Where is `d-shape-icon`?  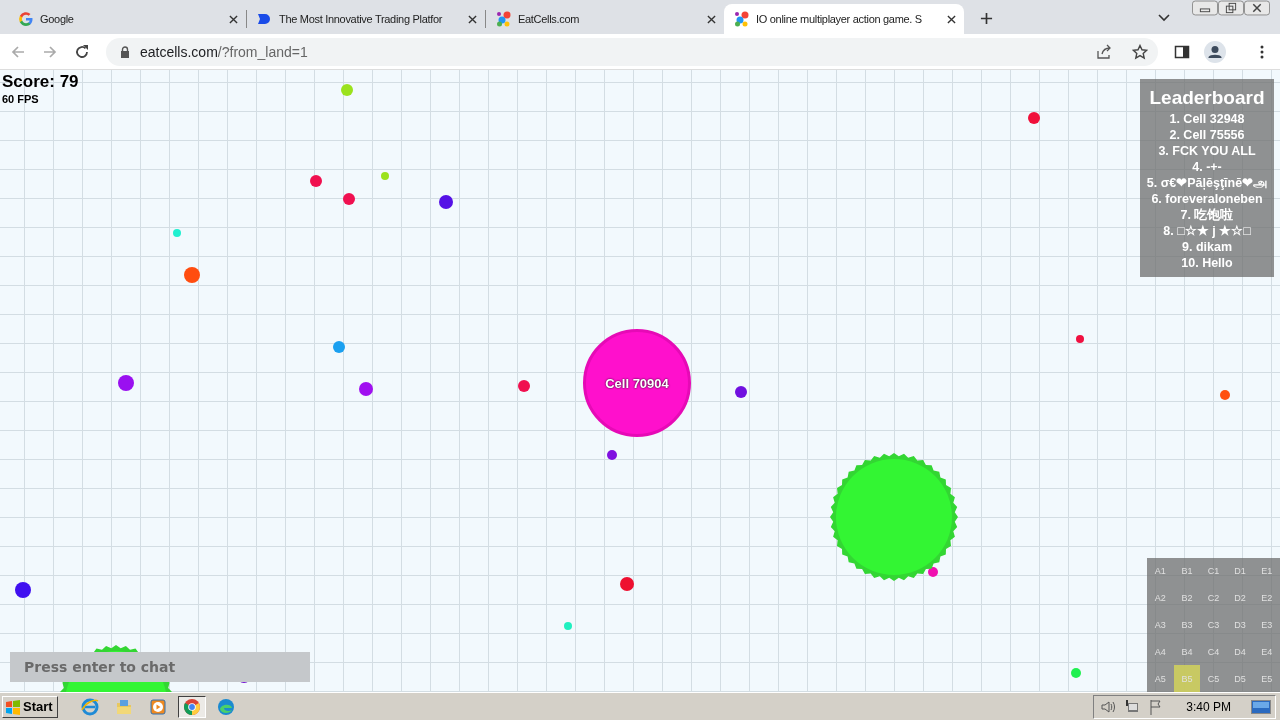
d-shape-icon is located at coordinates (265, 19).